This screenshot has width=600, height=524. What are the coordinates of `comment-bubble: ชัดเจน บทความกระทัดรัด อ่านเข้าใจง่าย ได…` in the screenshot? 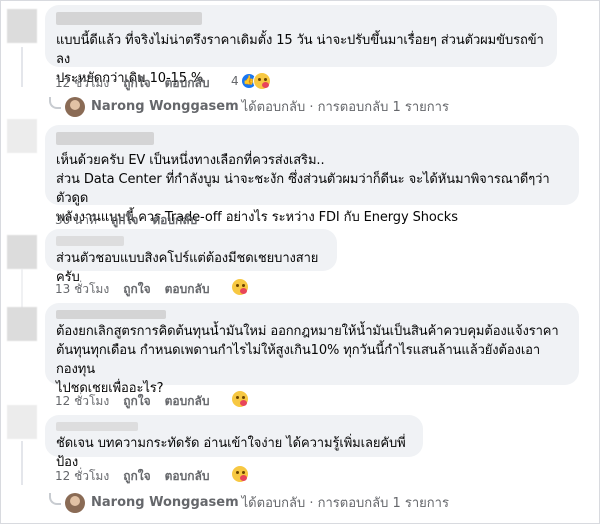 It's located at (234, 442).